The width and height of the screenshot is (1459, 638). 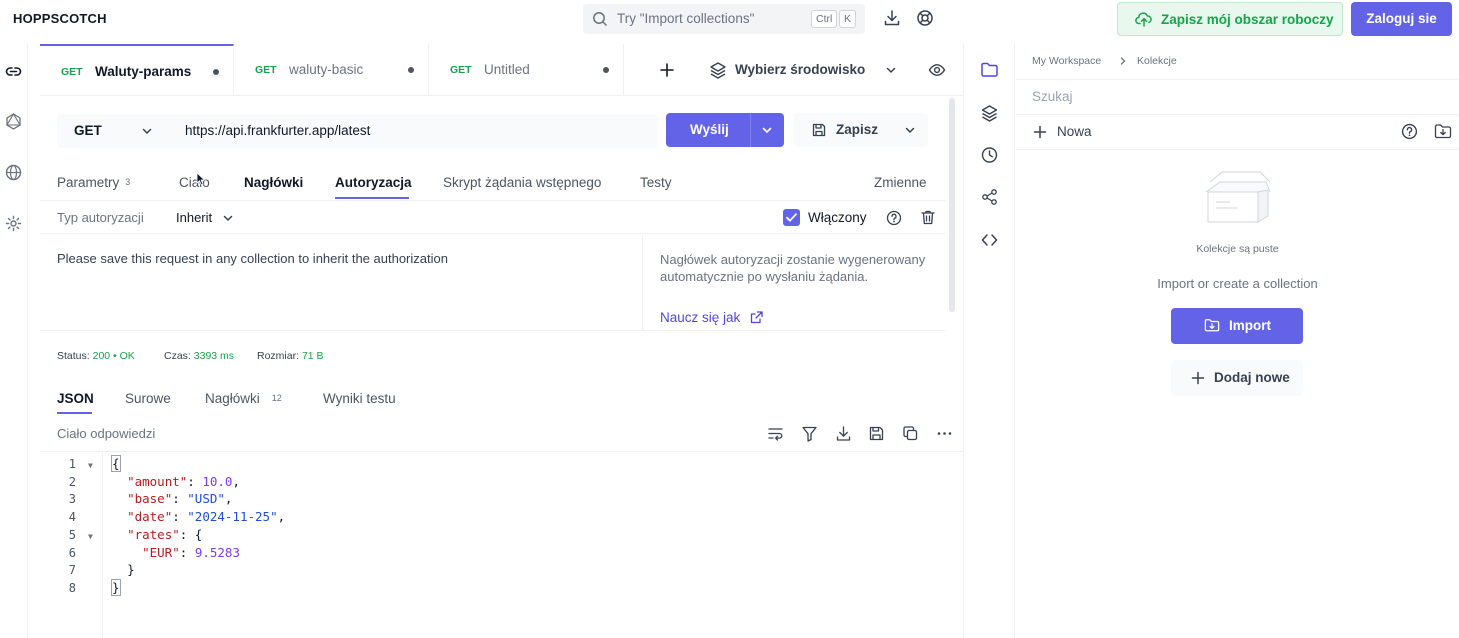 I want to click on request-tab-untitled: GET Untitled, so click(x=526, y=70).